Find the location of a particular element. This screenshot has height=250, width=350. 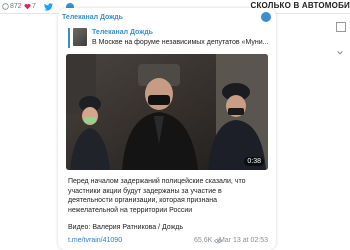

telegram-logo-icon is located at coordinates (266, 17).